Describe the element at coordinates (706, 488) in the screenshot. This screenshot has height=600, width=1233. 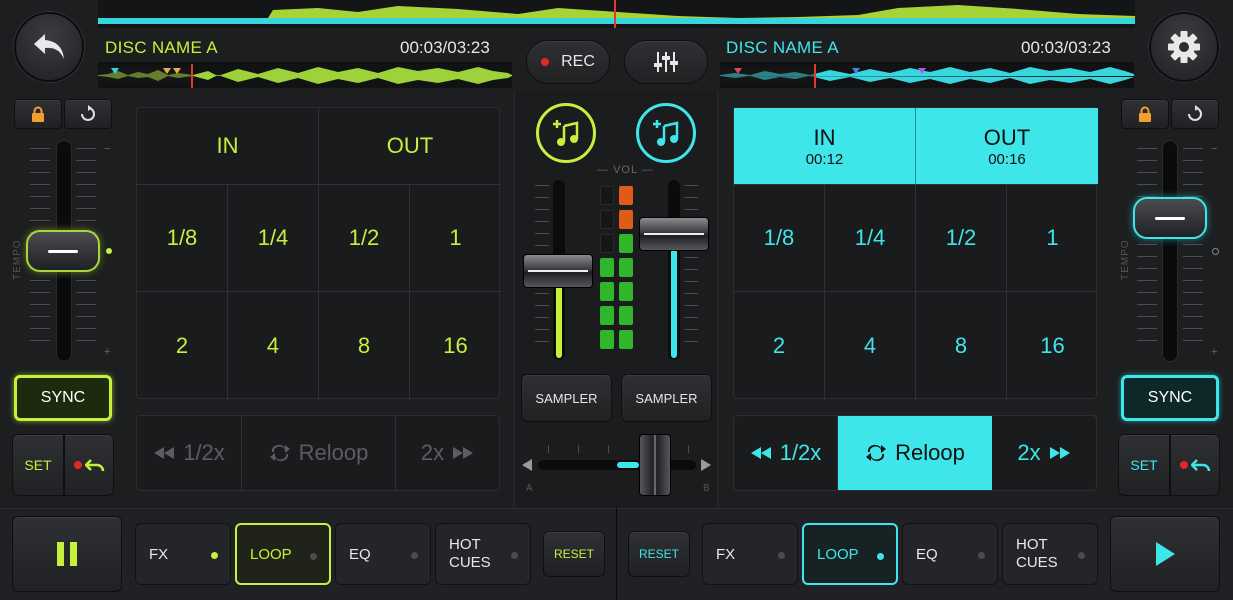
I see `crossfader-b-label: B` at that location.